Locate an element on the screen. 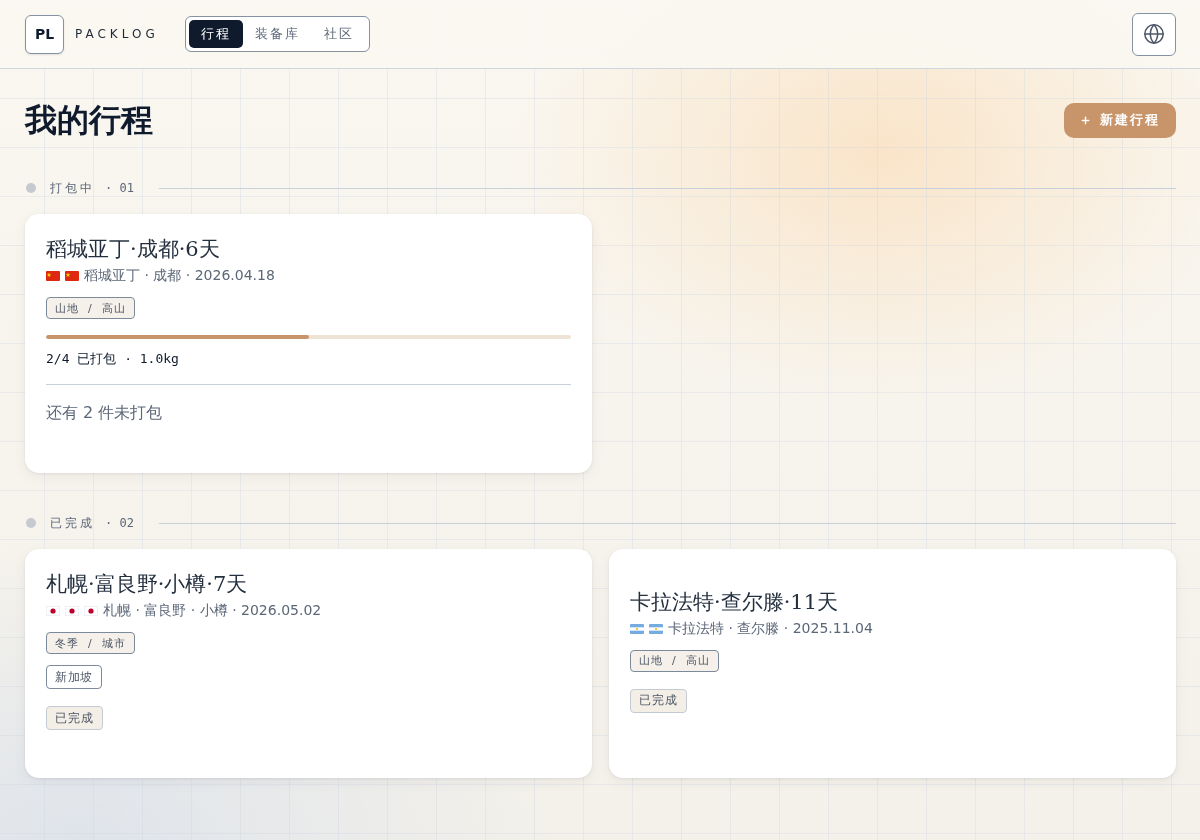 This screenshot has width=1200, height=840. section-count: · 02 is located at coordinates (119, 523).